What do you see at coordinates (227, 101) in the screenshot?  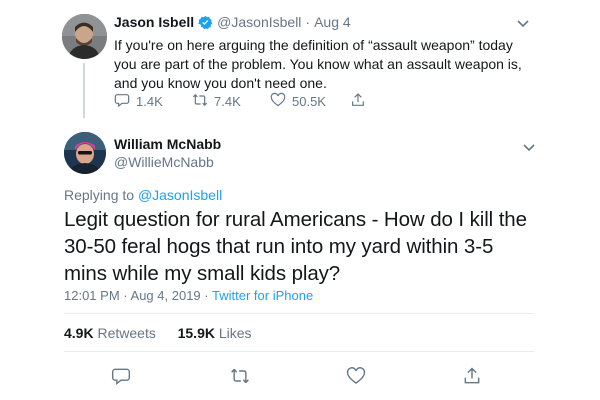 I see `retweet-count: 7.4K` at bounding box center [227, 101].